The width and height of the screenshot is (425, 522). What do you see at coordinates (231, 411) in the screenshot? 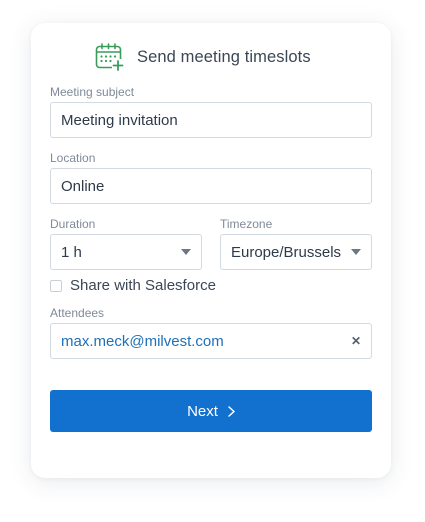
I see `chevron-right-icon` at bounding box center [231, 411].